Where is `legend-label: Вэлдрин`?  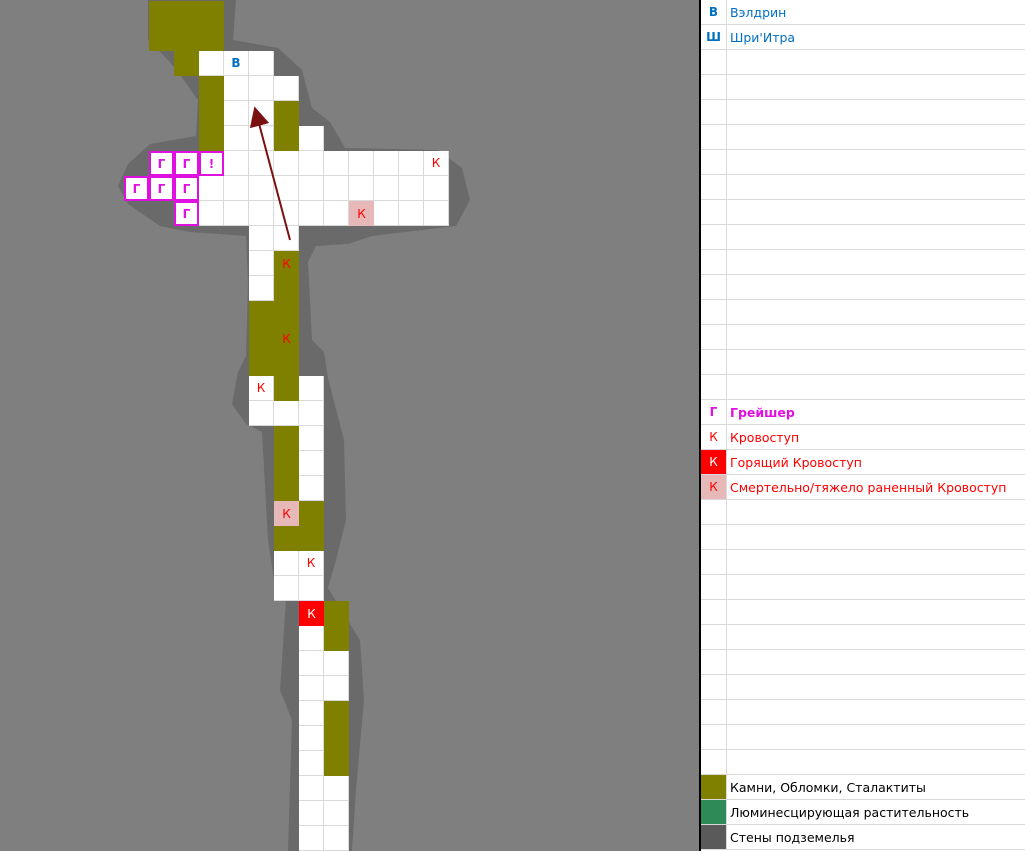
legend-label: Вэлдрин is located at coordinates (758, 12).